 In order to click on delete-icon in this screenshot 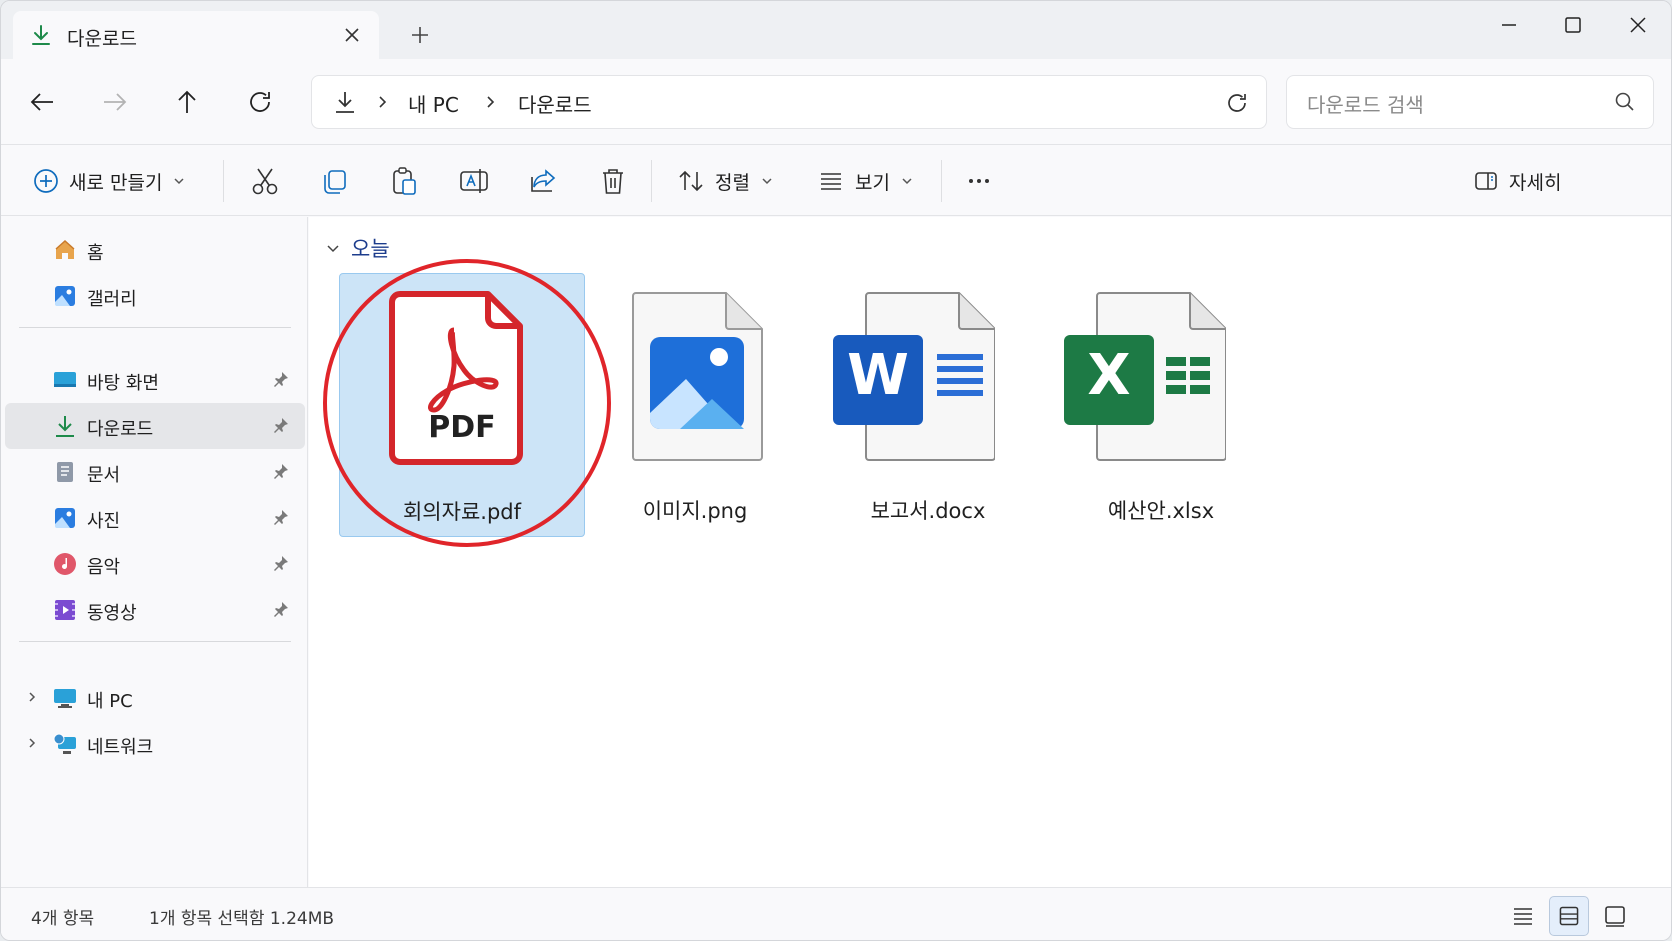, I will do `click(613, 181)`.